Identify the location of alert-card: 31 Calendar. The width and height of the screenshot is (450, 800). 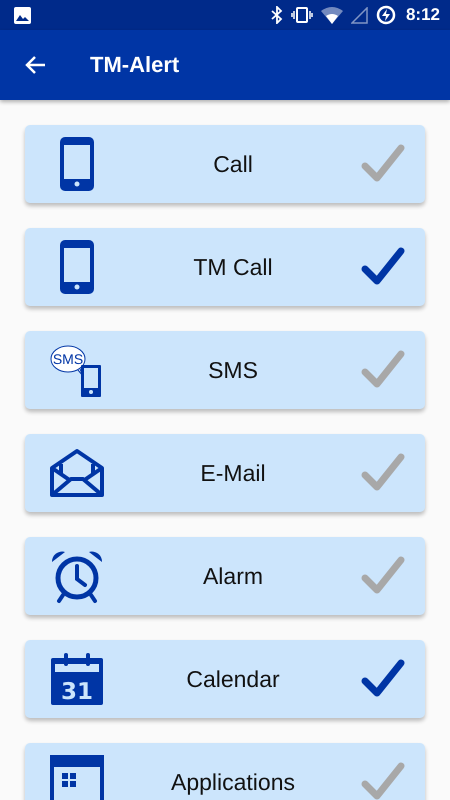
(225, 679).